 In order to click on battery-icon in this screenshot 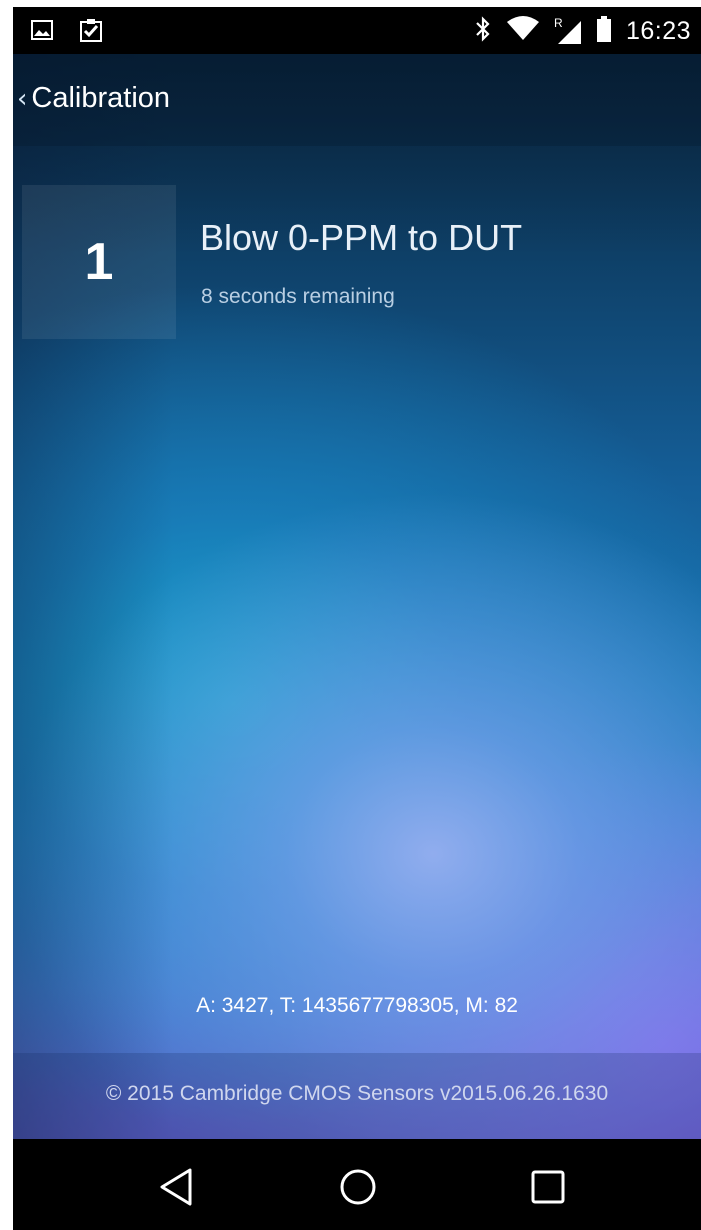, I will do `click(604, 31)`.